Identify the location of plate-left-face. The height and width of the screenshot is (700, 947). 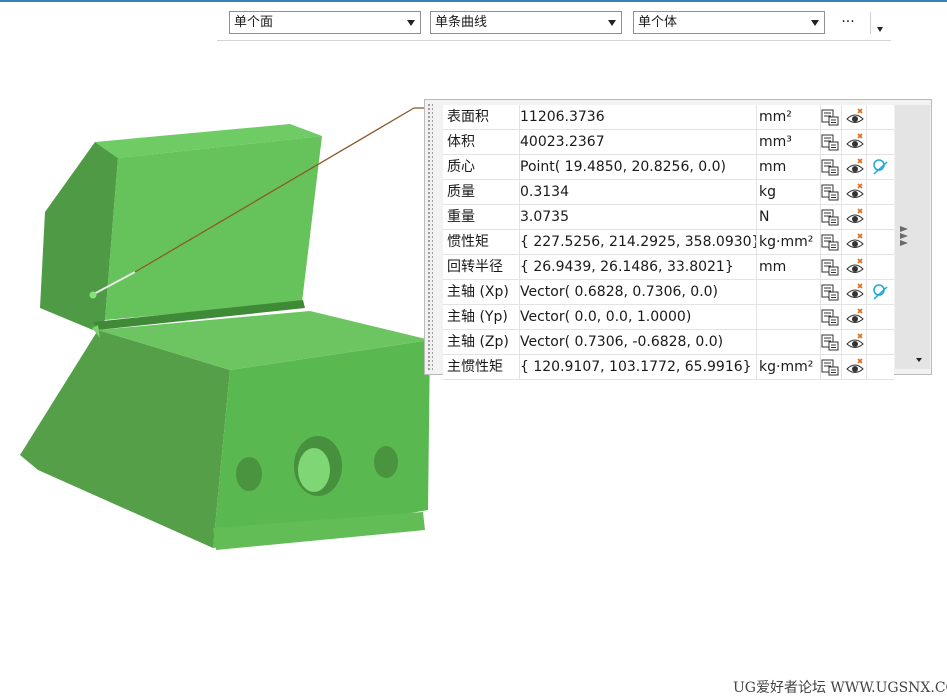
(79, 236).